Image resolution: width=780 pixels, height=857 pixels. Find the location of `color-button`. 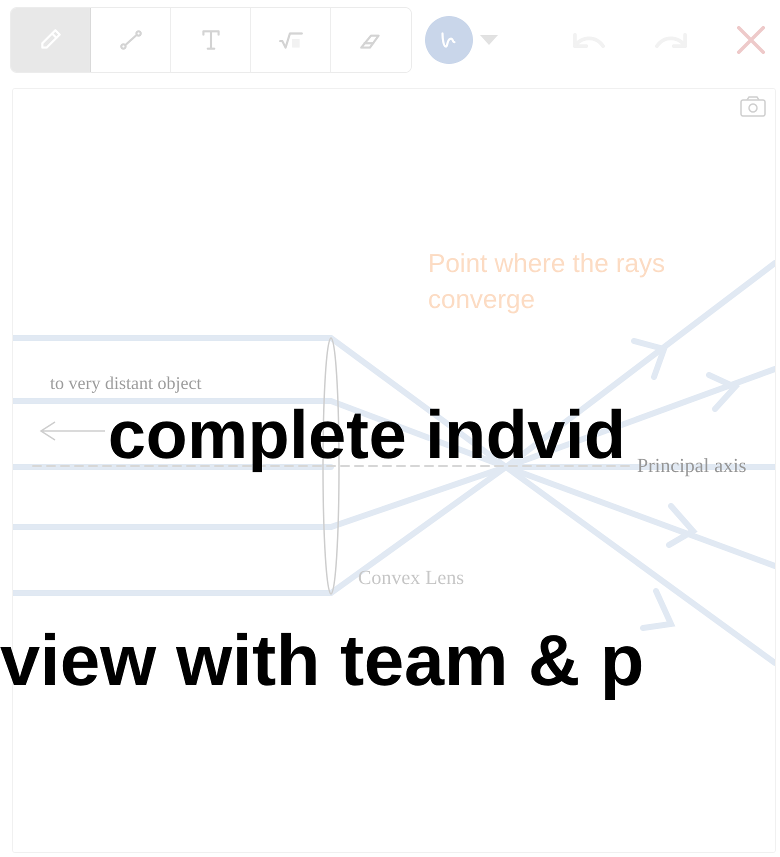

color-button is located at coordinates (449, 40).